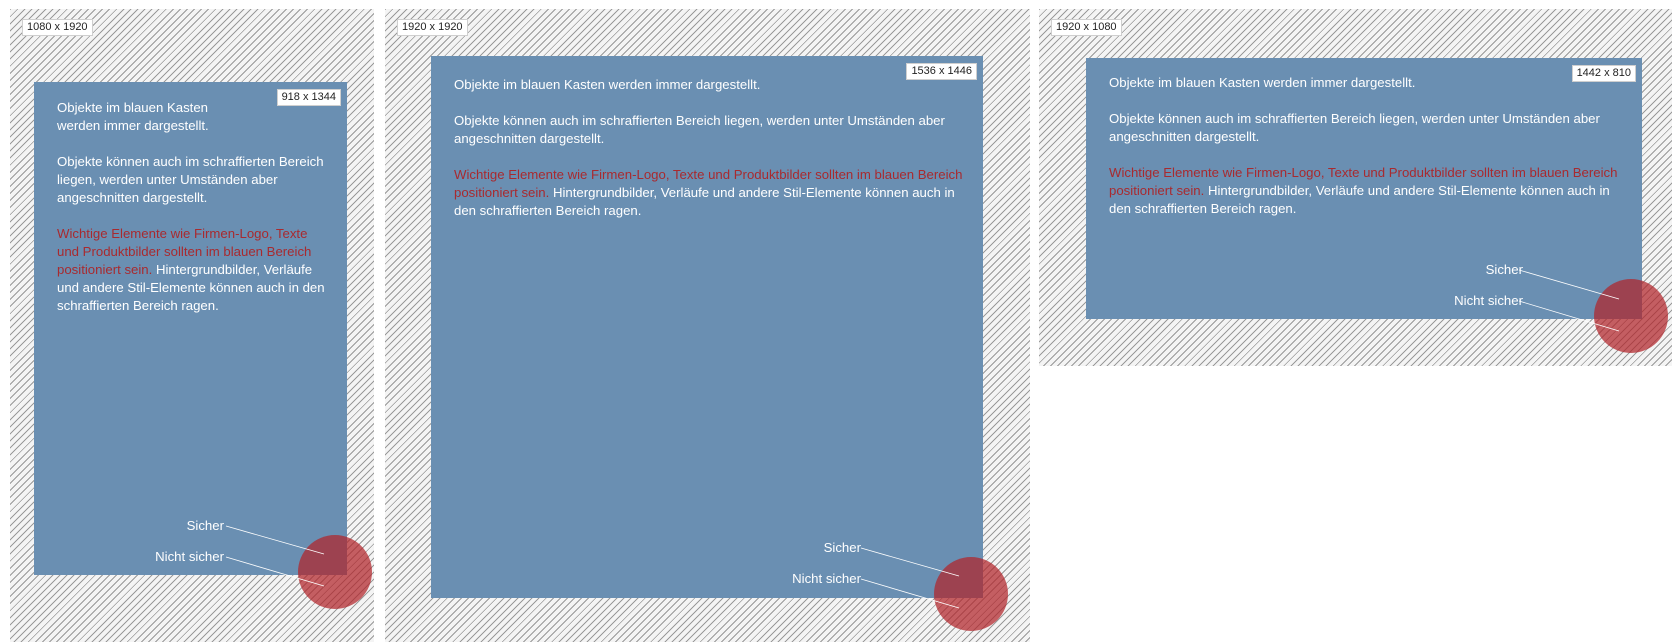  Describe the element at coordinates (1603, 73) in the screenshot. I see `safe-area-size-label: 1442 x 810` at that location.